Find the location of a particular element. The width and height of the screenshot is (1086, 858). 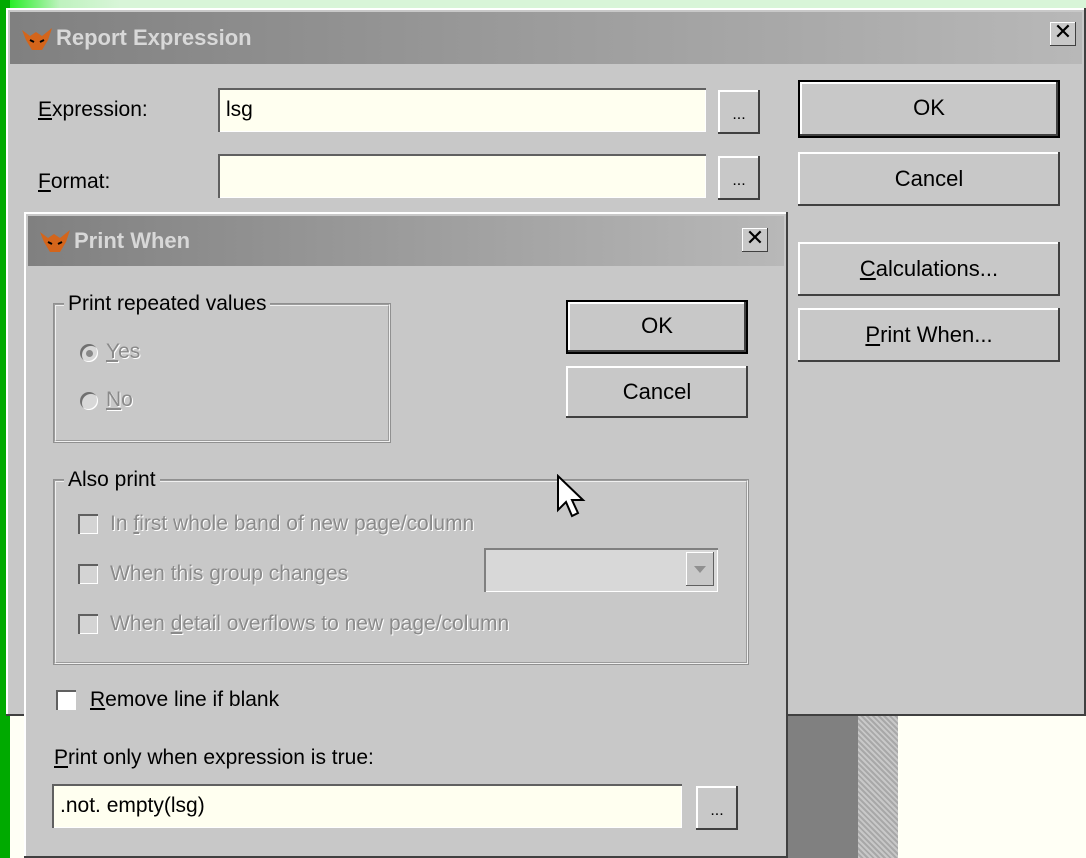

yes-radio is located at coordinates (89, 353).